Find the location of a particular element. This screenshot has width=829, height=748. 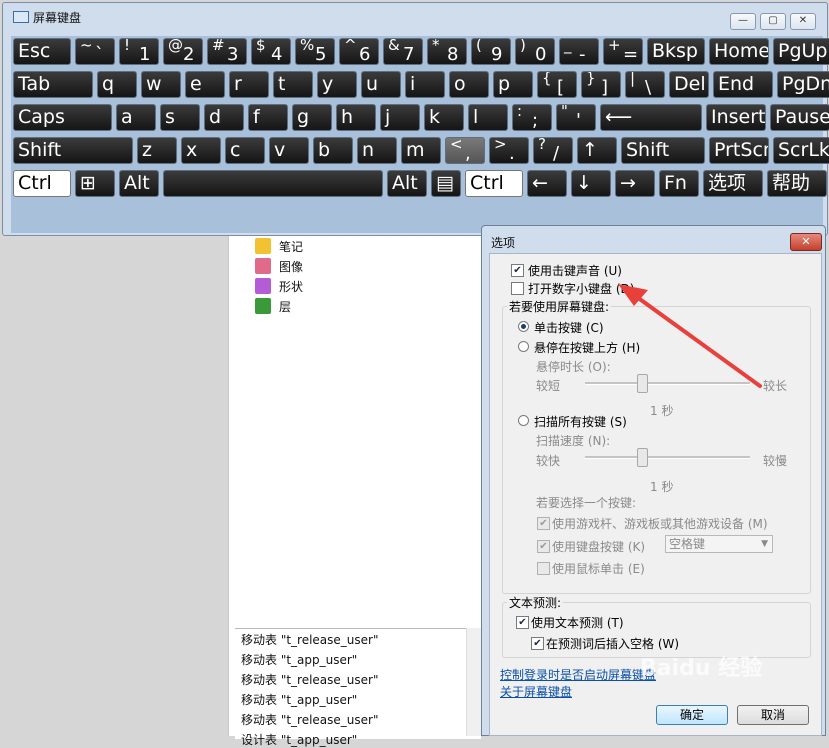

key-a: a is located at coordinates (136, 117).